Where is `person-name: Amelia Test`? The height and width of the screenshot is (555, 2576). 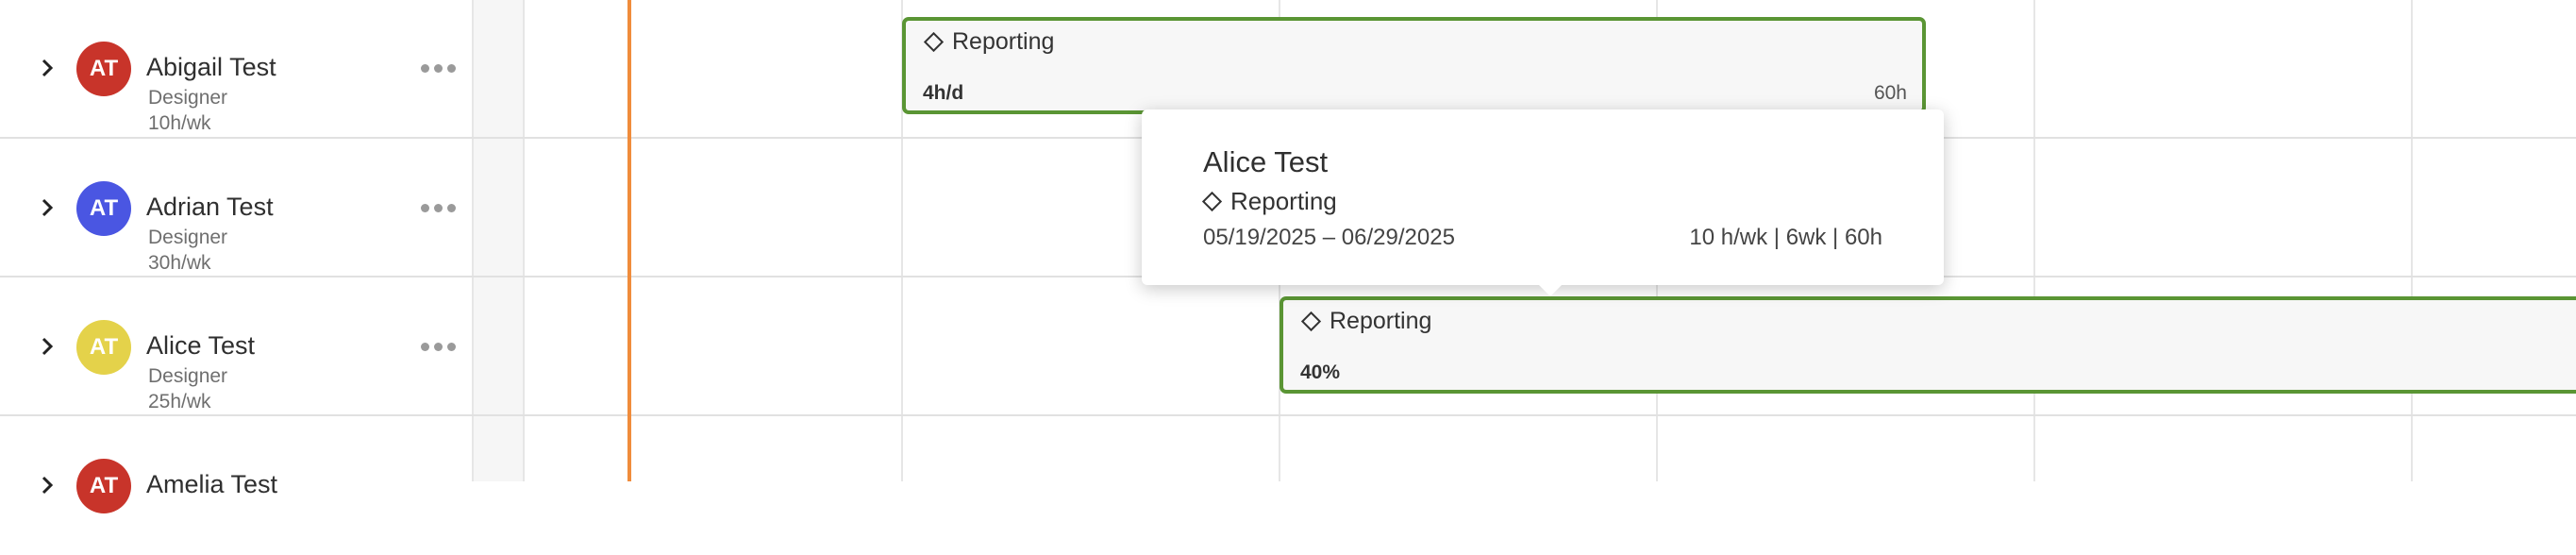
person-name: Amelia Test is located at coordinates (211, 485).